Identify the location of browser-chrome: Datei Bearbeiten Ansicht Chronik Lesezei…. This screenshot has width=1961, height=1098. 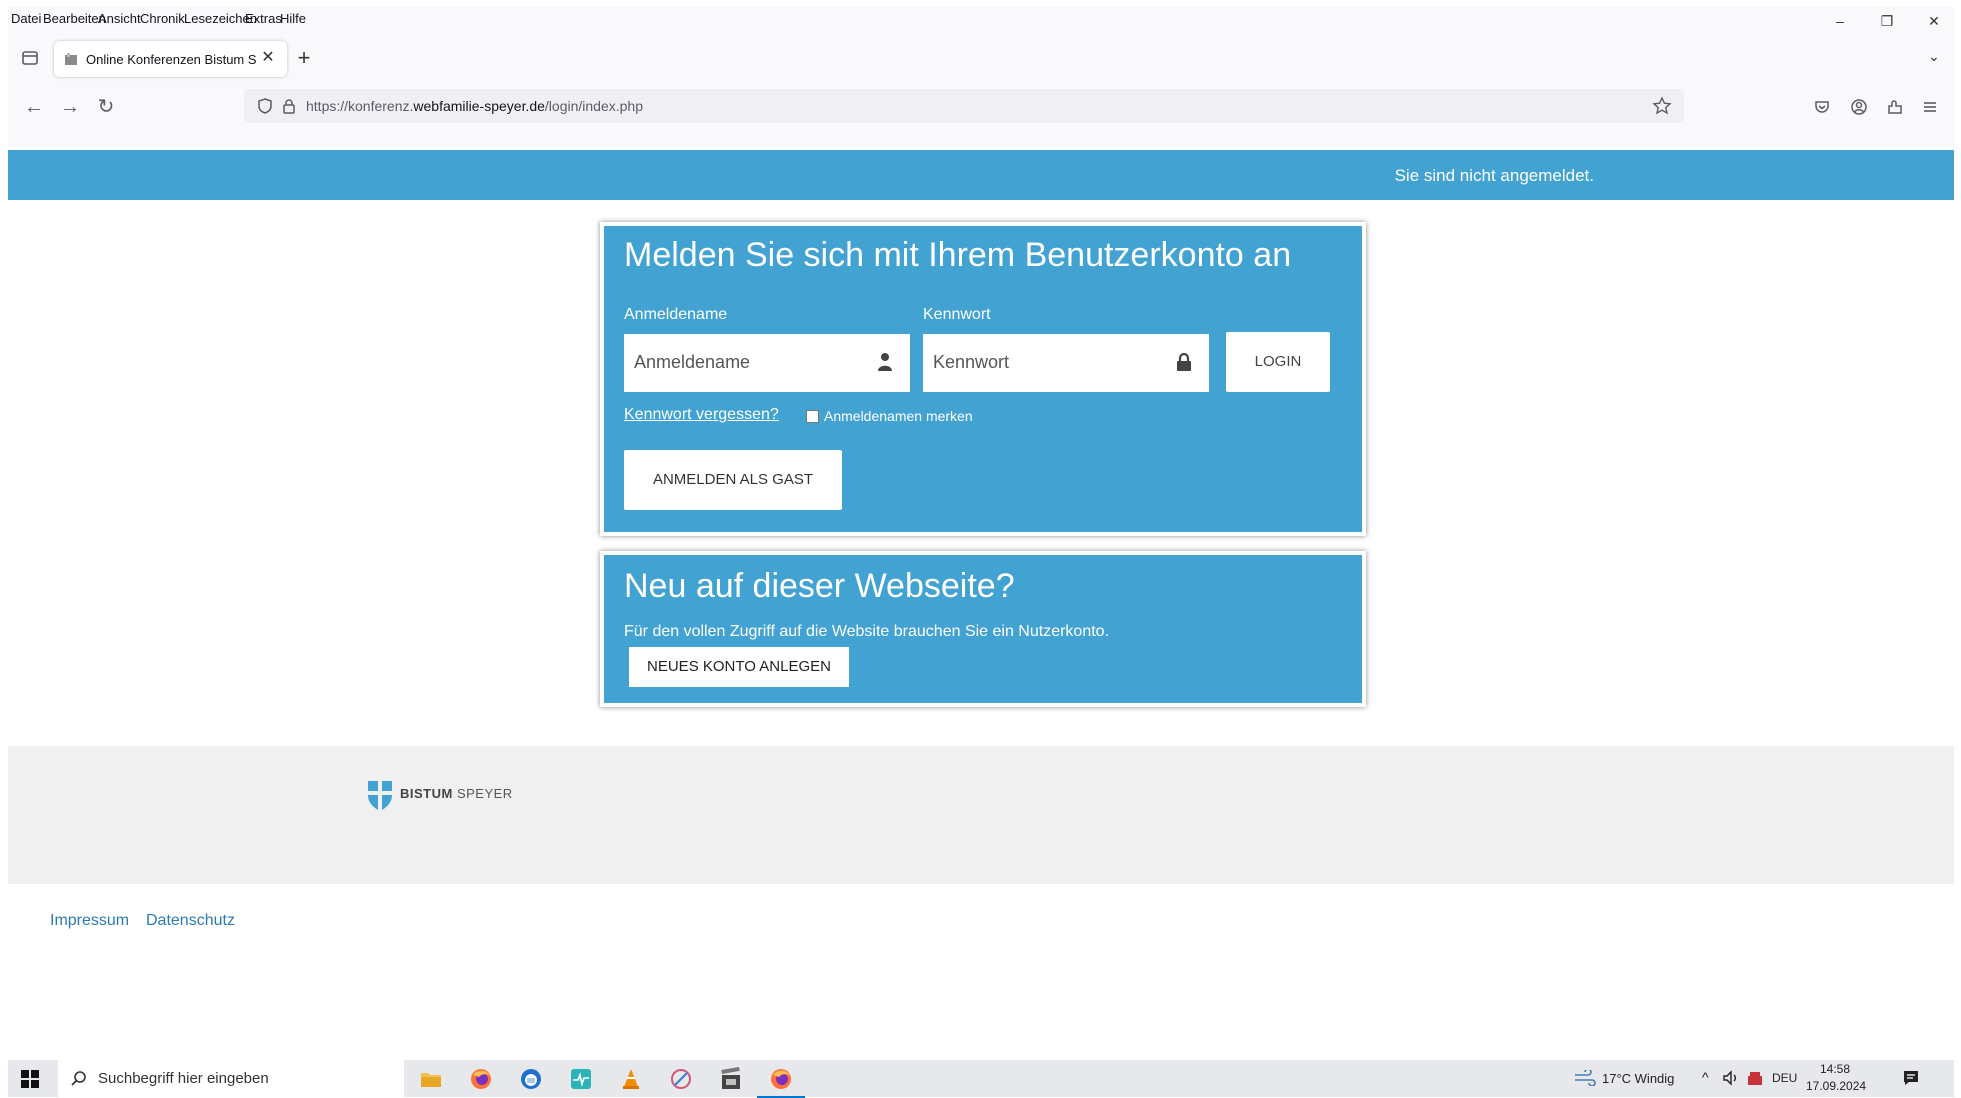
(981, 77).